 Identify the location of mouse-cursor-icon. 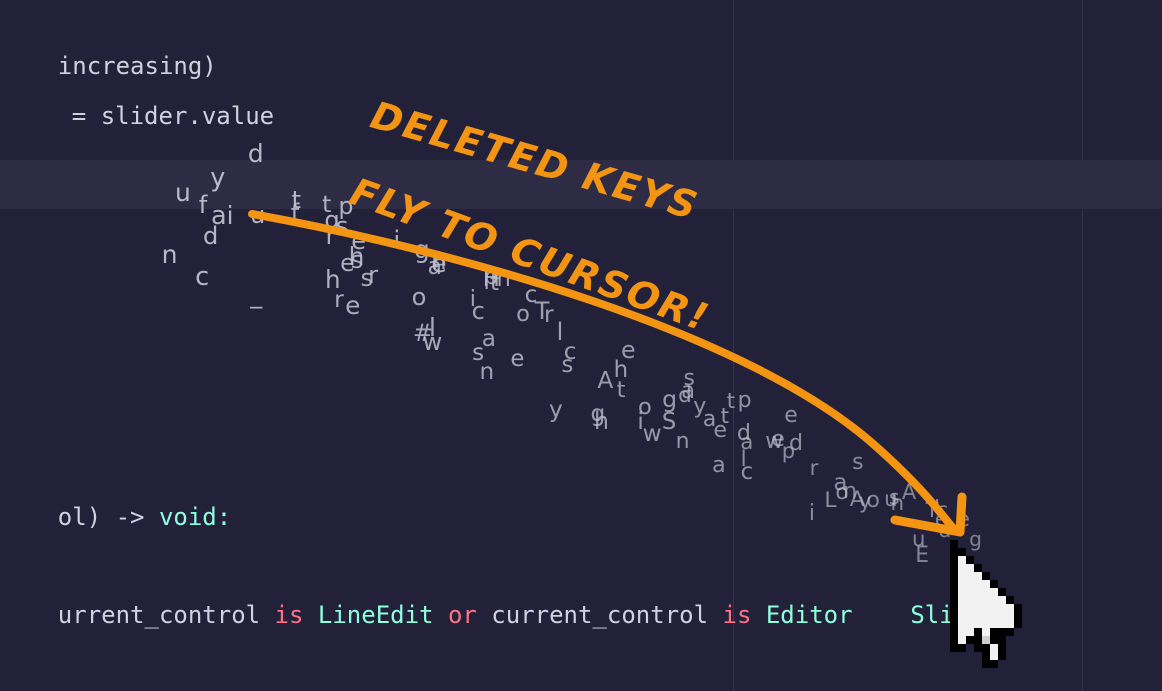
(986, 604).